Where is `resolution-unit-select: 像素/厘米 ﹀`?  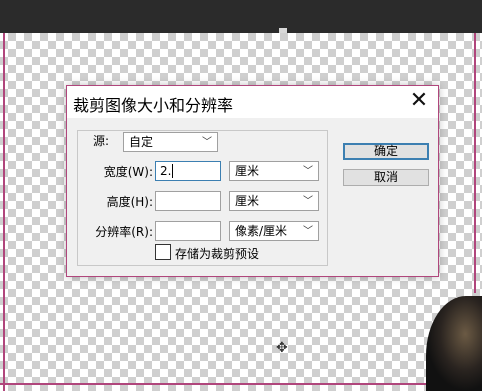
resolution-unit-select: 像素/厘米 ﹀ is located at coordinates (274, 231).